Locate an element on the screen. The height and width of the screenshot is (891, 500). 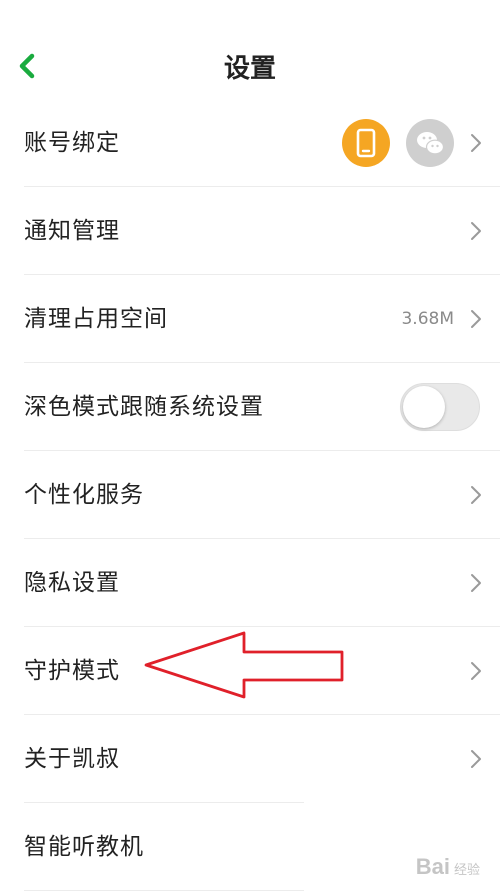
setting-label: 深色模式跟随系统设置 is located at coordinates (144, 407).